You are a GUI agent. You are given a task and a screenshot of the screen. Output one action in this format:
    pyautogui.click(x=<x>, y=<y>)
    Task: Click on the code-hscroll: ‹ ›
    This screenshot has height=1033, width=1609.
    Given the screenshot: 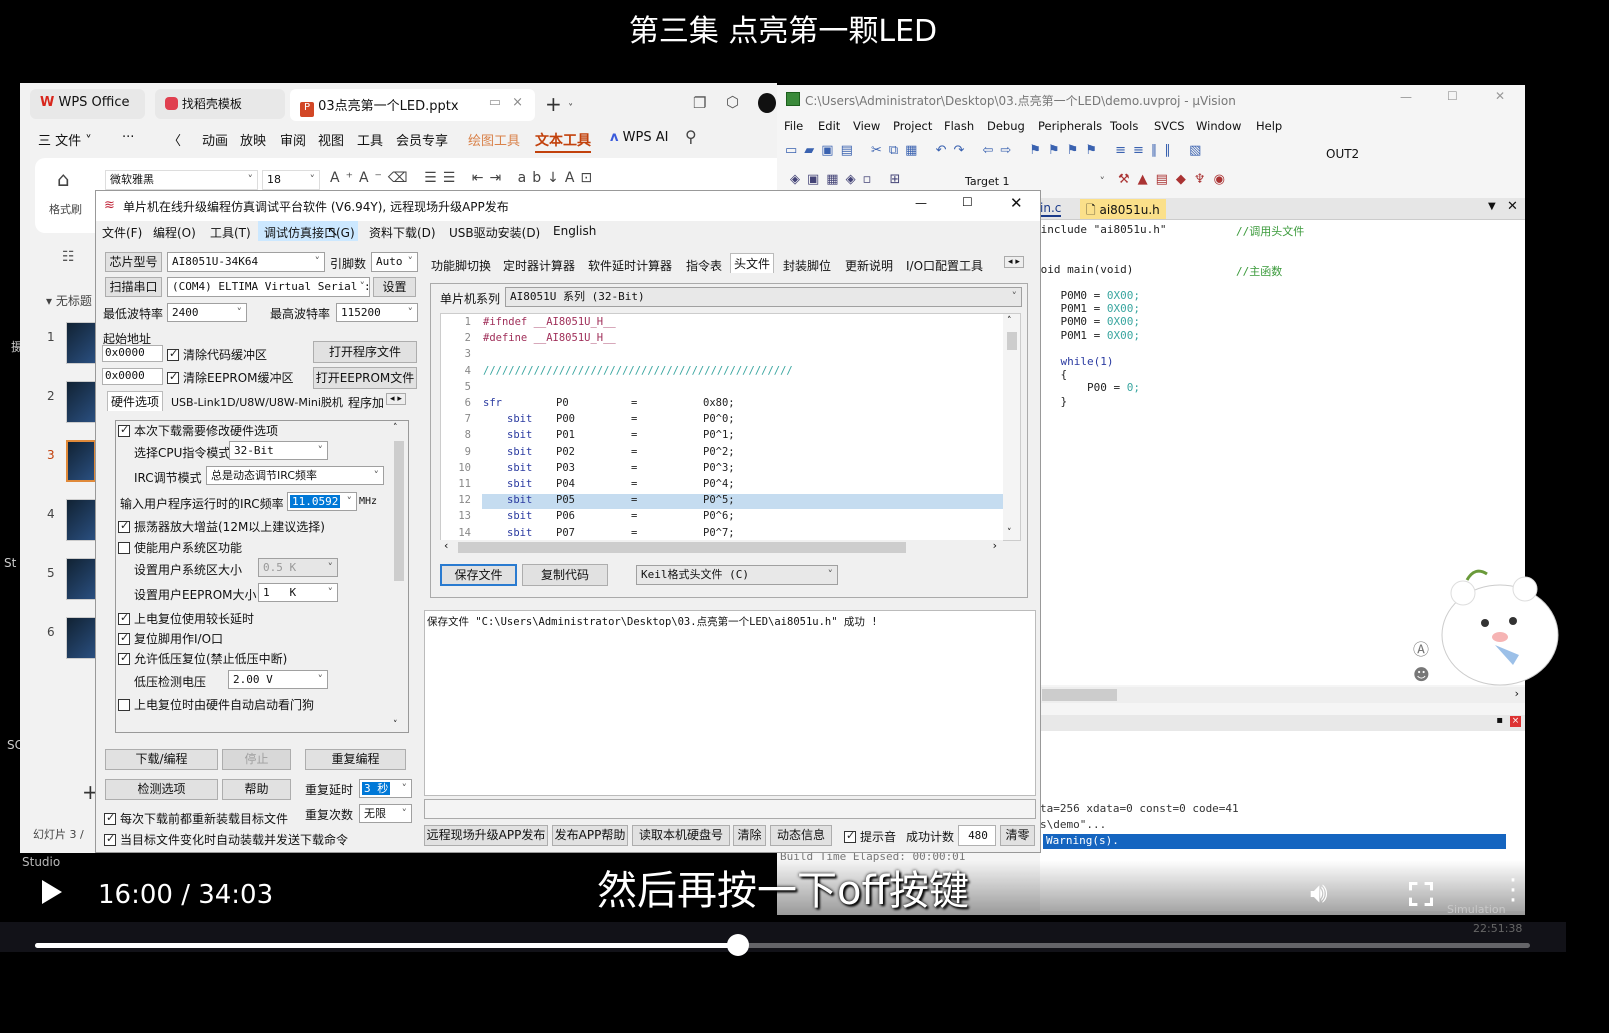 What is the action you would take?
    pyautogui.click(x=721, y=547)
    